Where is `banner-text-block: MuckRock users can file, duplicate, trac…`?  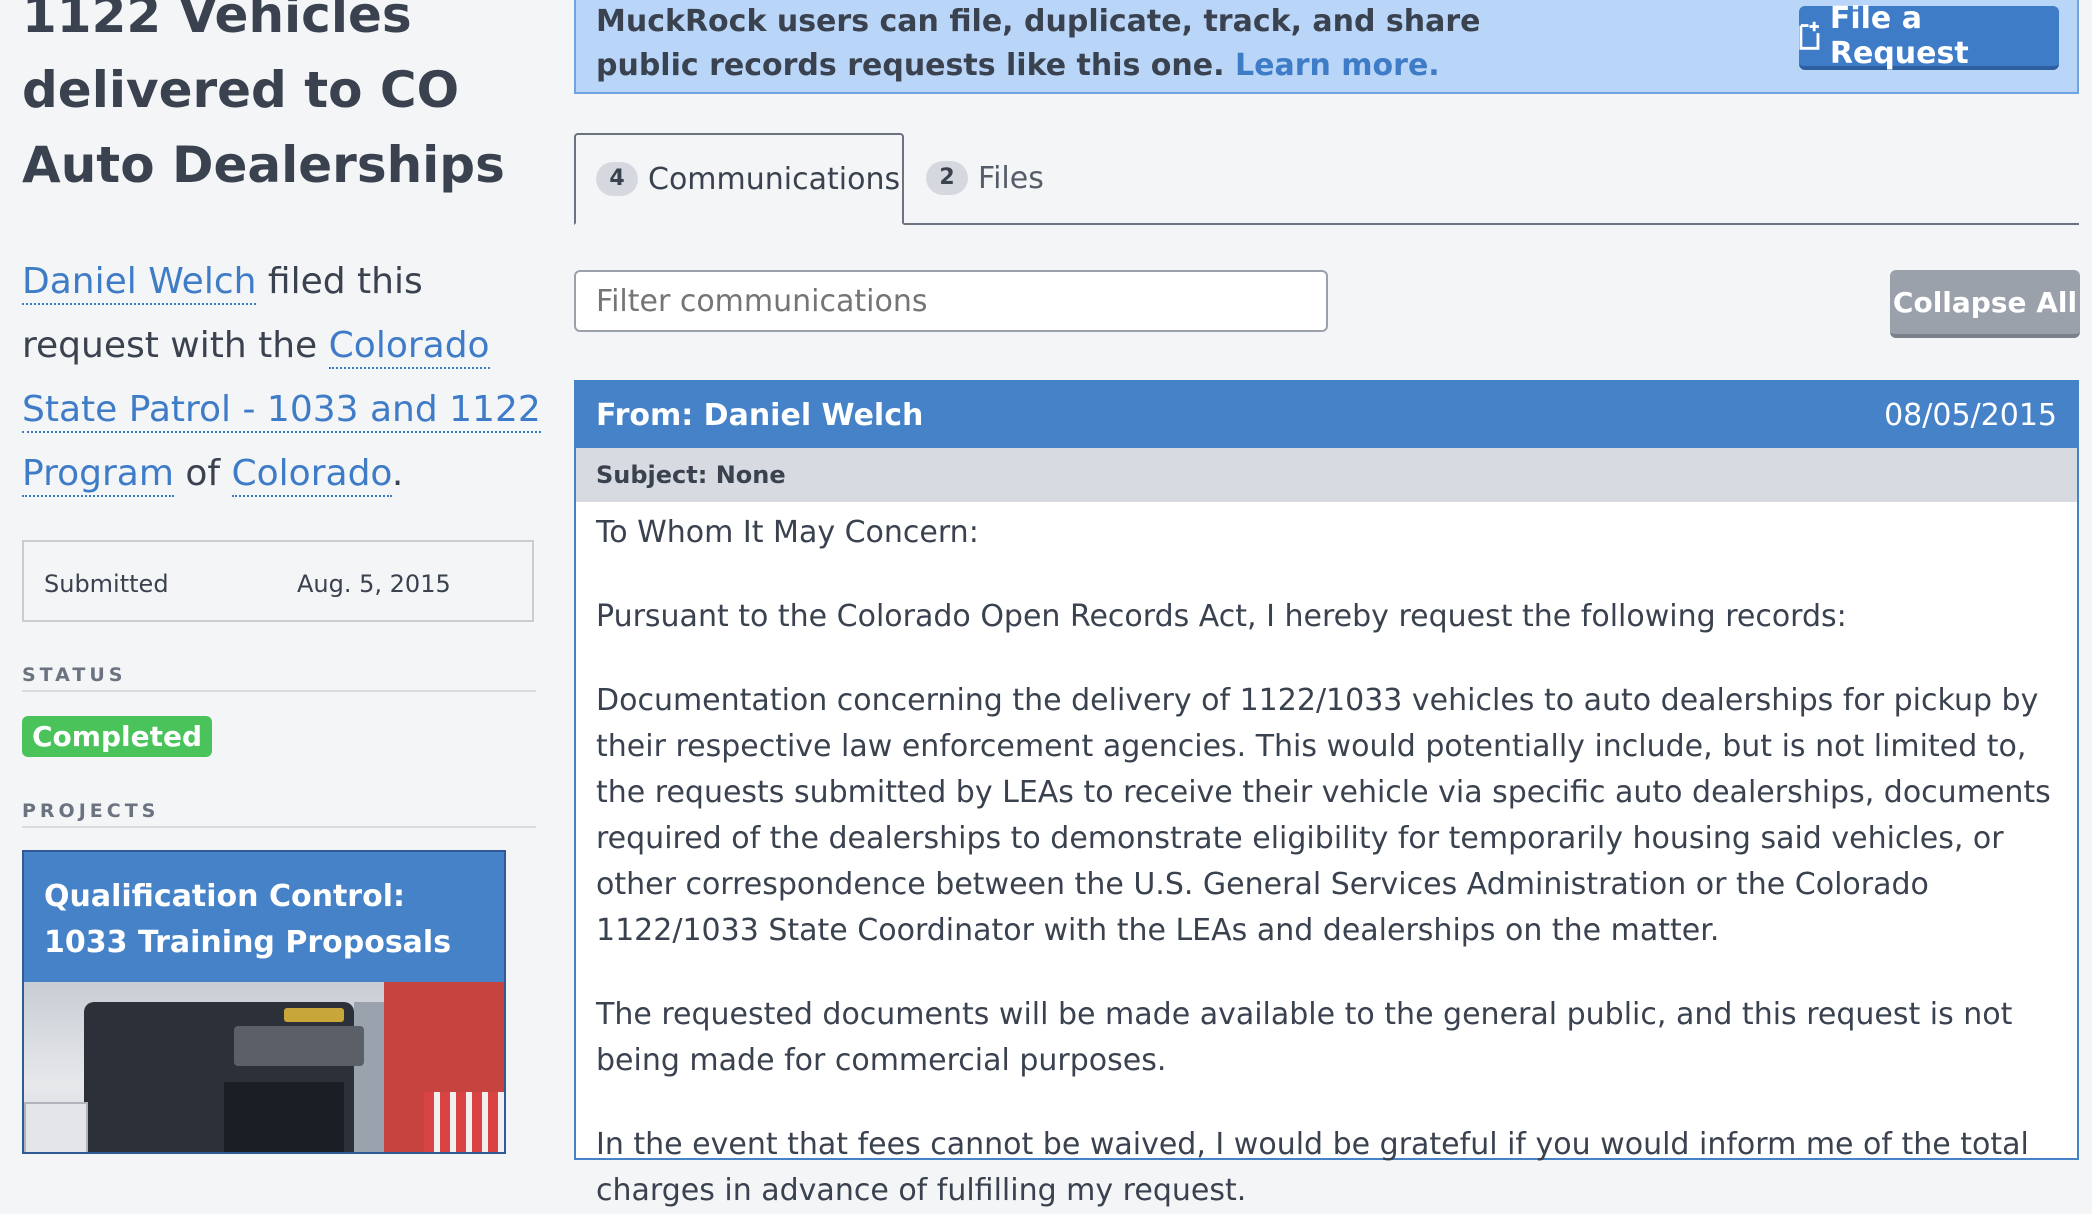
banner-text-block: MuckRock users can file, duplicate, trac… is located at coordinates (1086, 44).